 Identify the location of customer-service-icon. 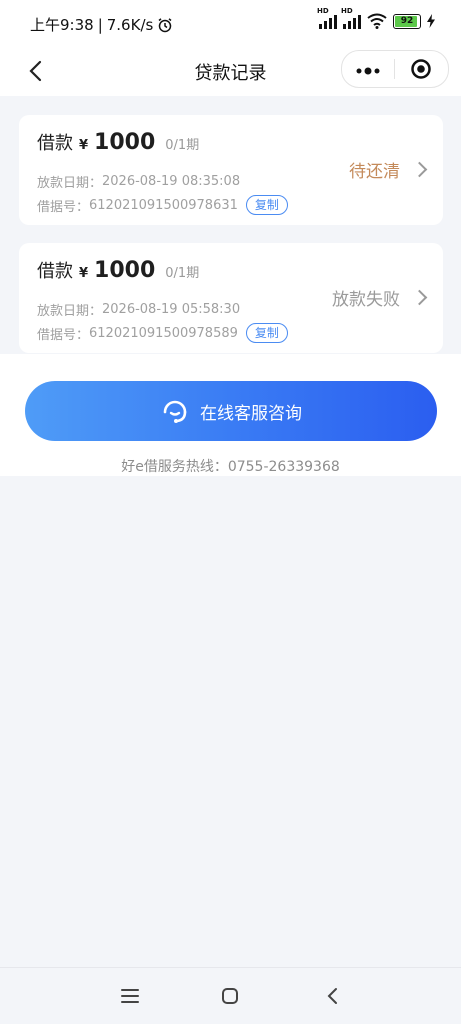
(175, 411).